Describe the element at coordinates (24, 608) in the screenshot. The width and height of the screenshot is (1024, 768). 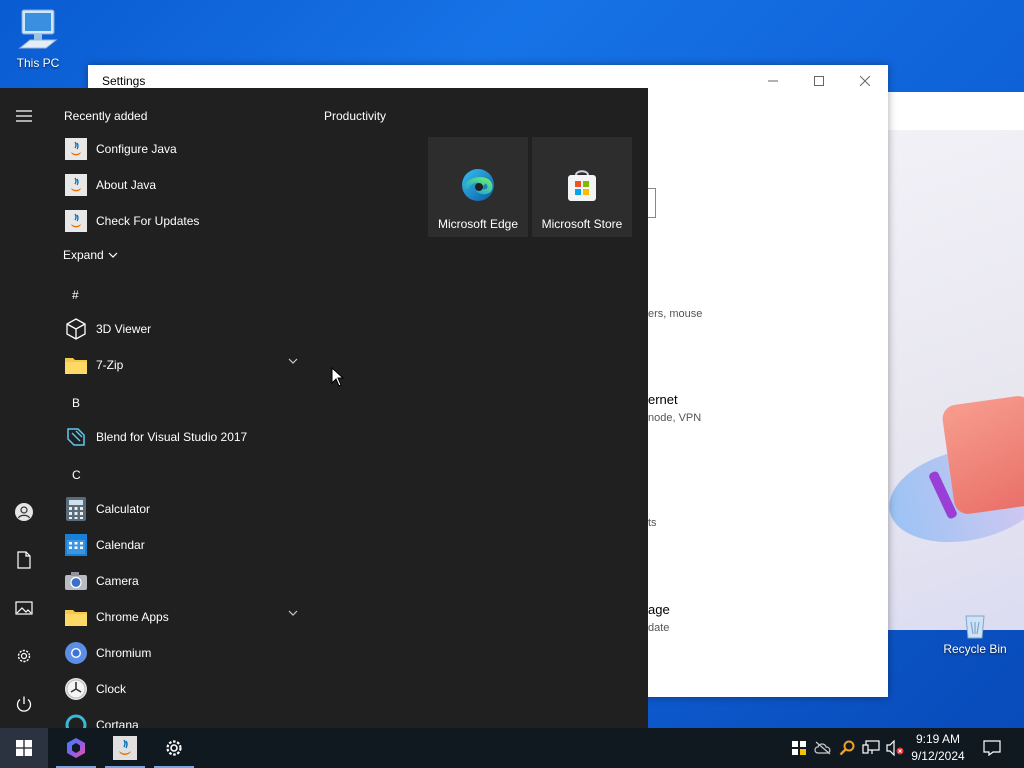
I see `pictures-button` at that location.